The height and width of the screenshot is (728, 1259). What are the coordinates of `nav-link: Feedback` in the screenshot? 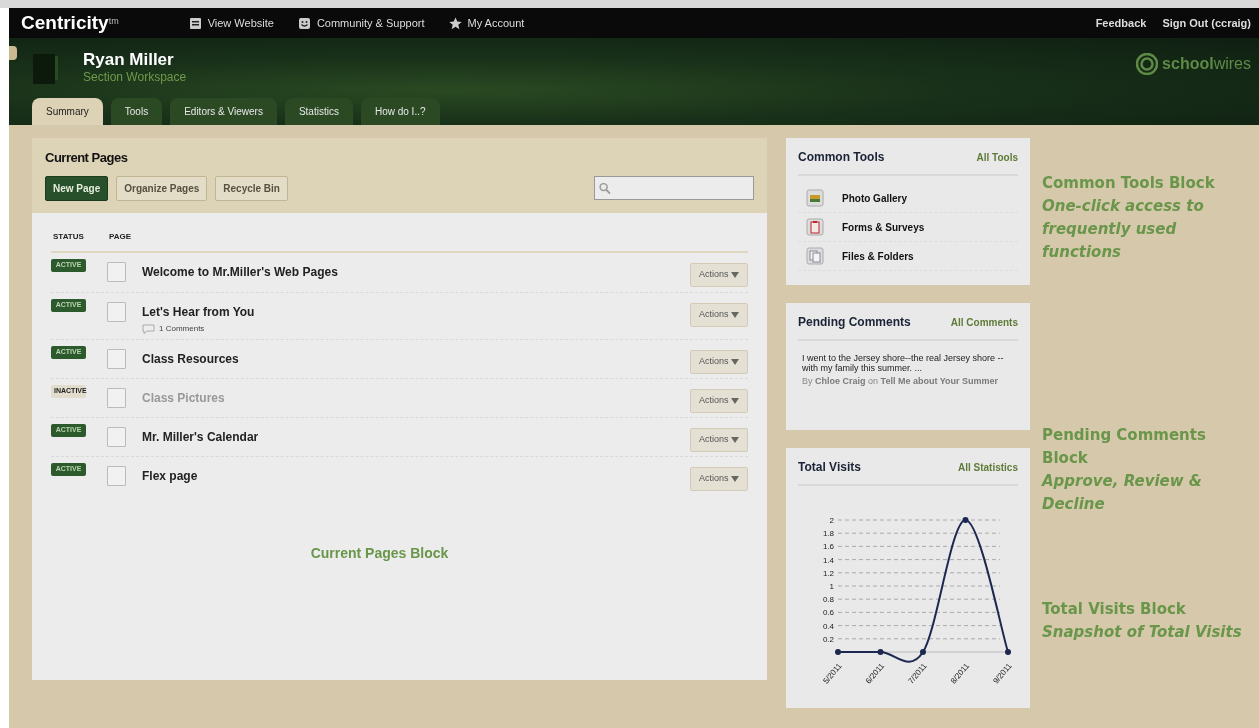 It's located at (1121, 23).